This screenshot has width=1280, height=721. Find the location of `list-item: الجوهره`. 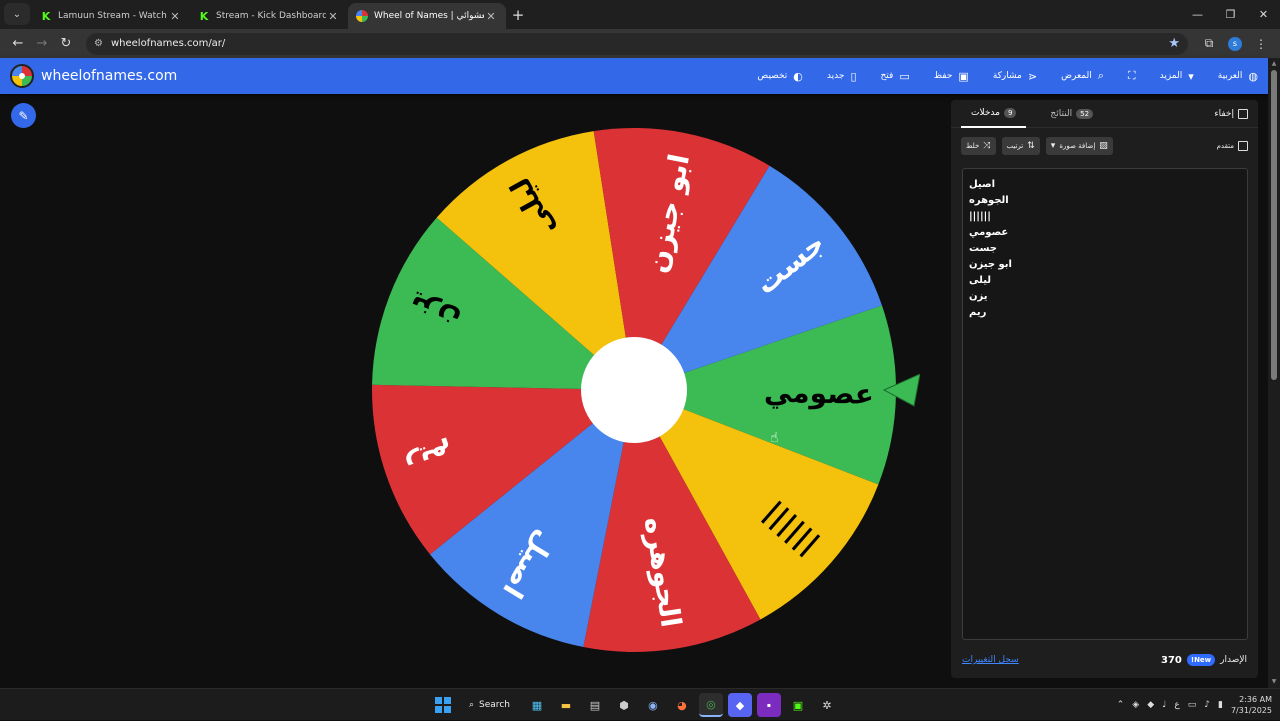

list-item: الجوهره is located at coordinates (1105, 201).